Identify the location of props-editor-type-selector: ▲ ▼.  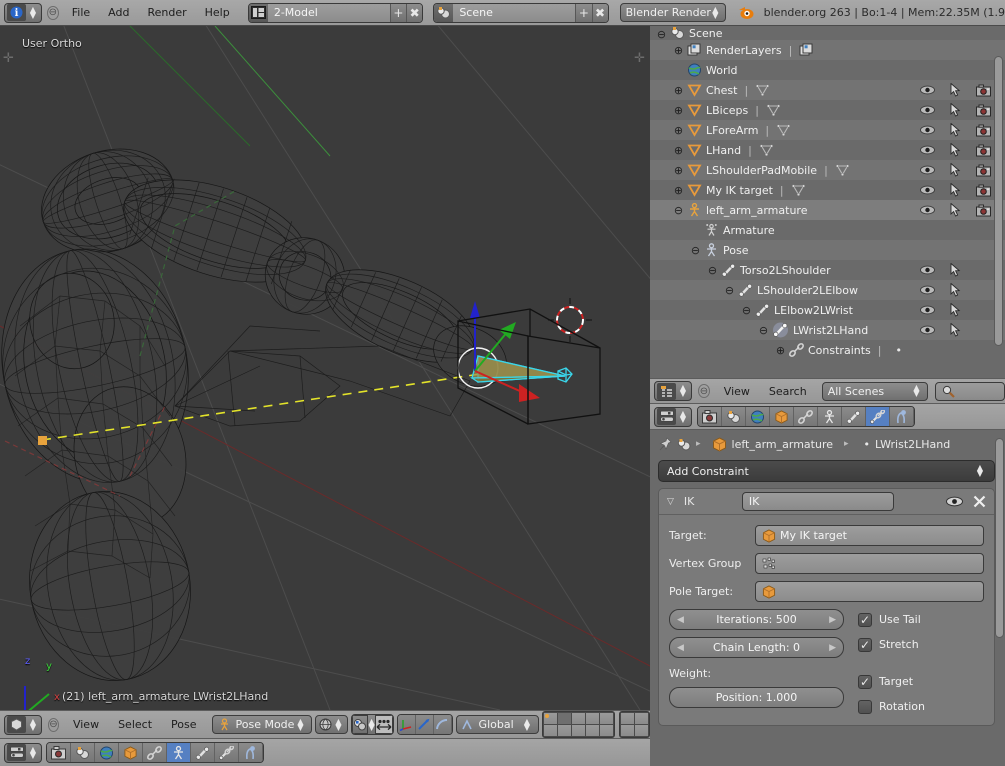
(673, 416).